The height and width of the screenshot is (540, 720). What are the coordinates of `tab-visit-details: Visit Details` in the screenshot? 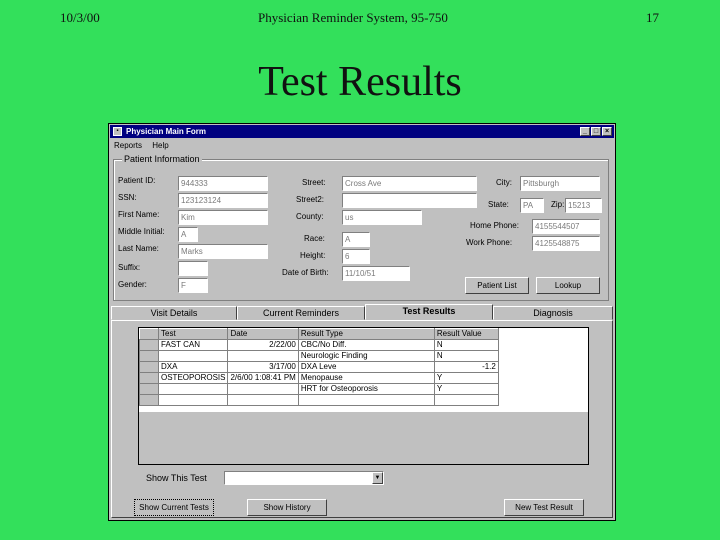 It's located at (174, 313).